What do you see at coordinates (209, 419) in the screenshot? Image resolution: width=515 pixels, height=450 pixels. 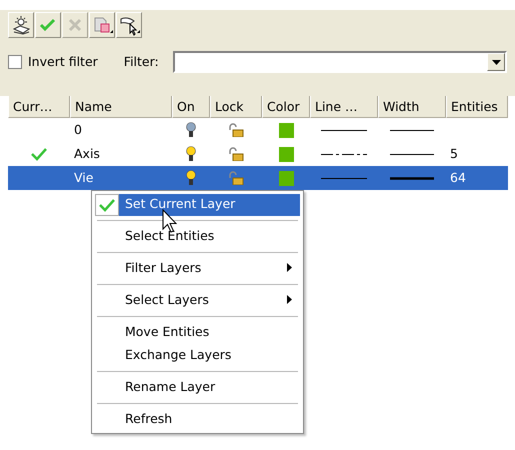 I see `menu-item: Refresh` at bounding box center [209, 419].